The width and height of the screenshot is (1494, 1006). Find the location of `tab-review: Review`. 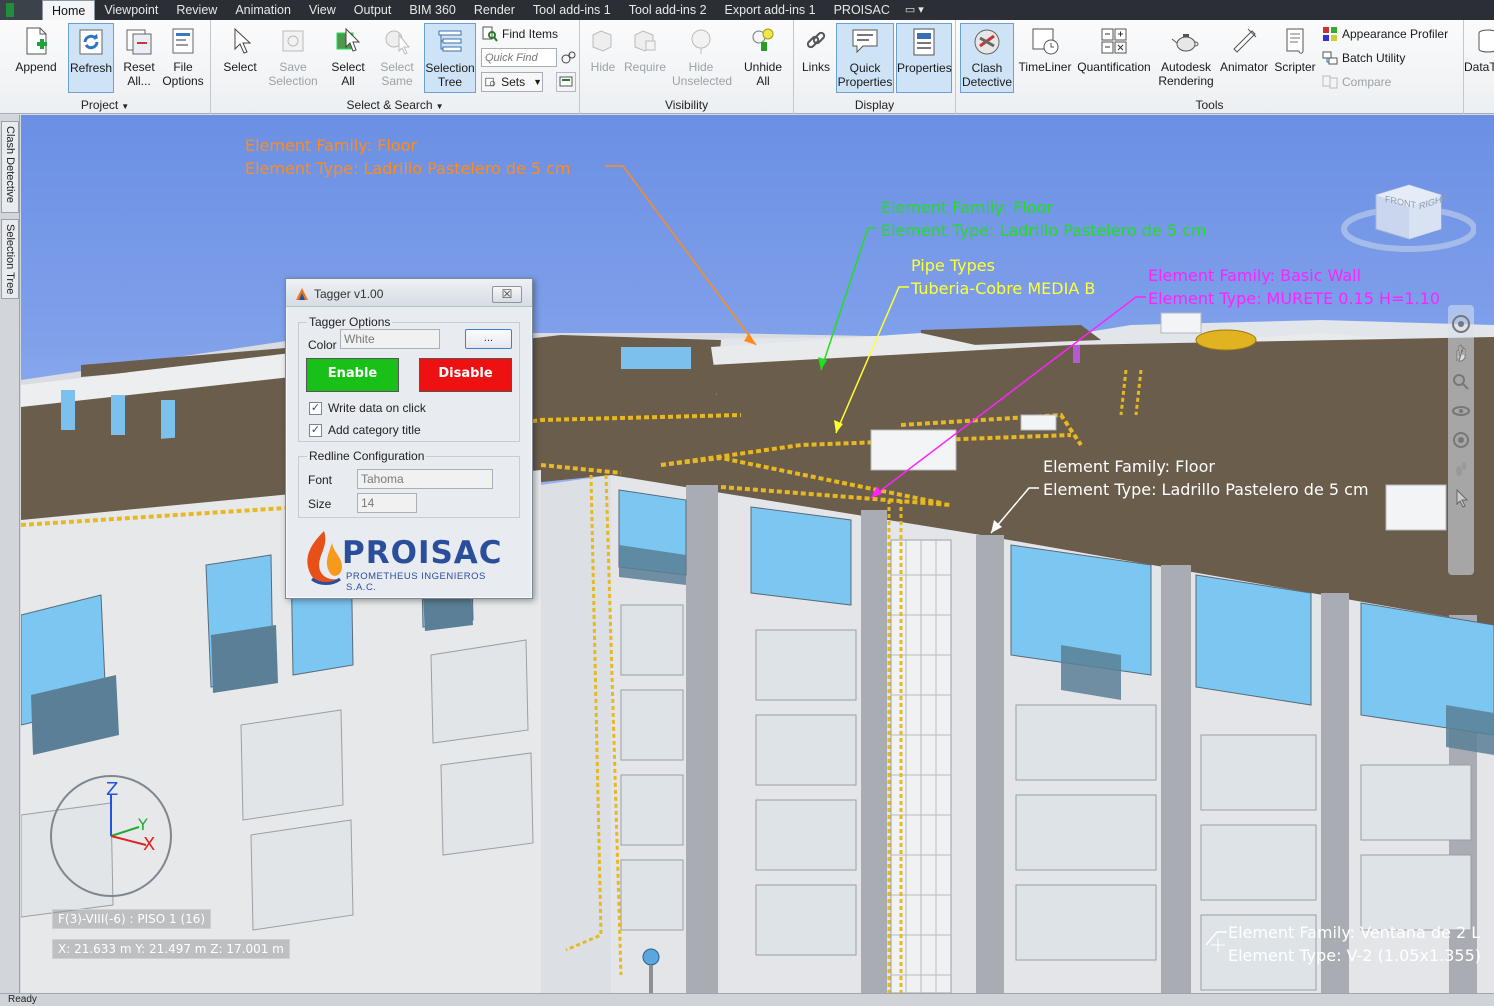

tab-review: Review is located at coordinates (196, 10).